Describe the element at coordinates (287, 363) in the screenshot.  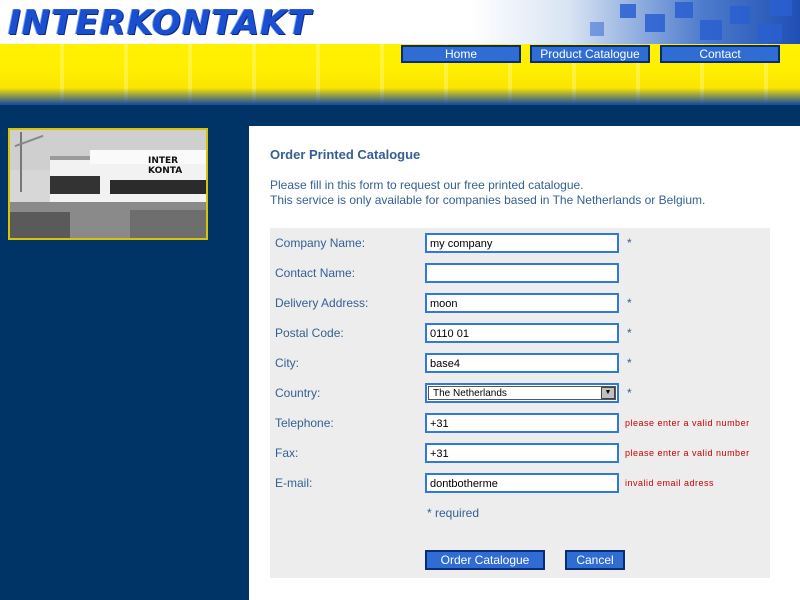
I see `city-label: City:` at that location.